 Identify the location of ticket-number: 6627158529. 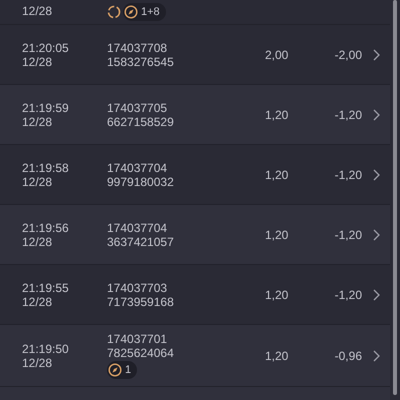
(141, 121).